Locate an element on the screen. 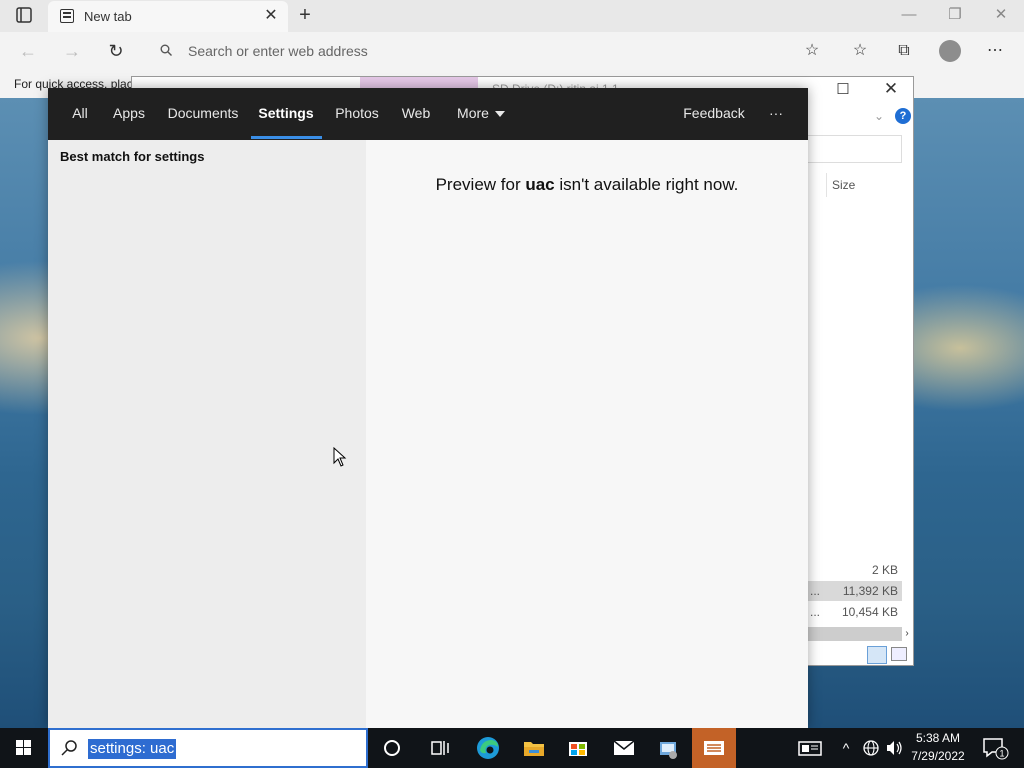 Image resolution: width=1024 pixels, height=768 pixels. feedback-button: Feedback is located at coordinates (714, 114).